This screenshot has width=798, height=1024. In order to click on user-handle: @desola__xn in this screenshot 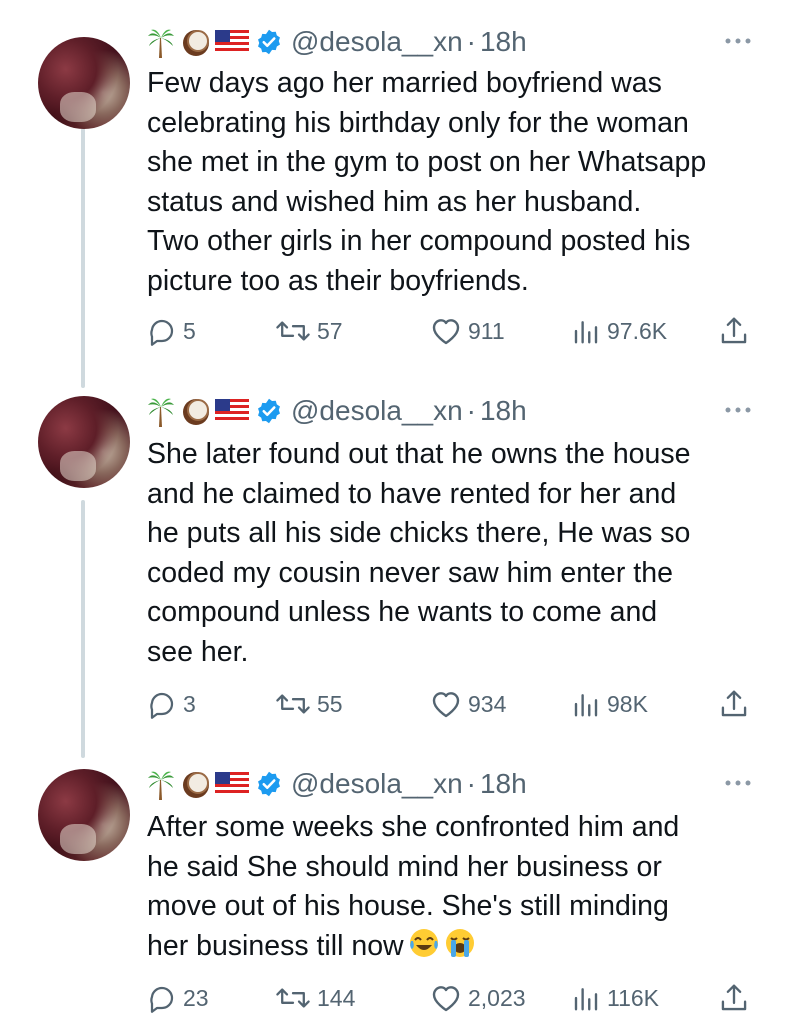, I will do `click(377, 784)`.